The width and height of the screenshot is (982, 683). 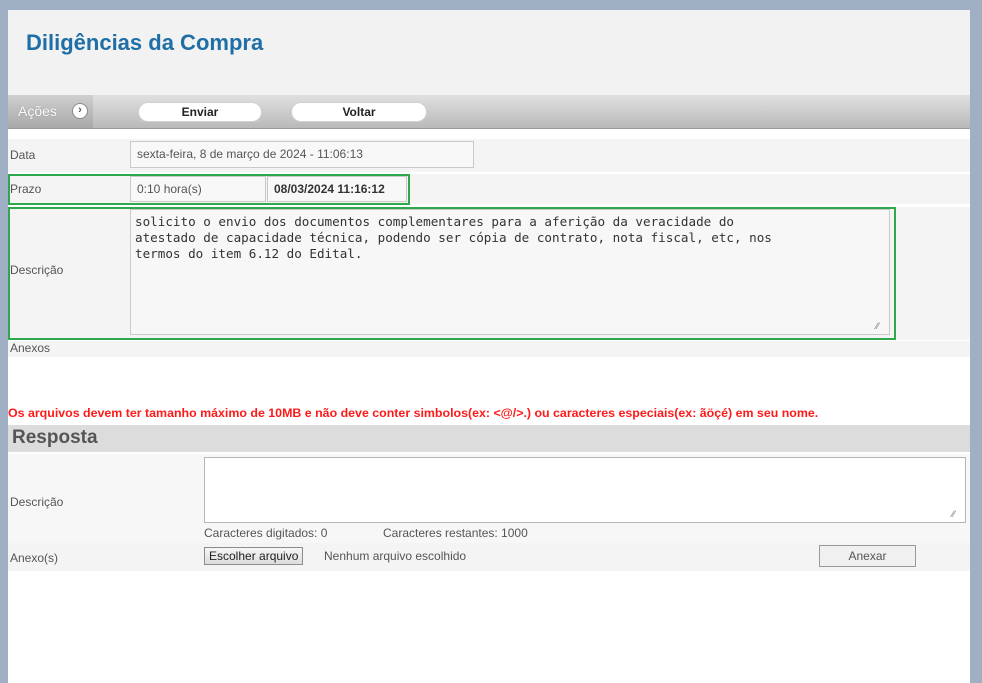 I want to click on attach-button: Anexar, so click(x=867, y=556).